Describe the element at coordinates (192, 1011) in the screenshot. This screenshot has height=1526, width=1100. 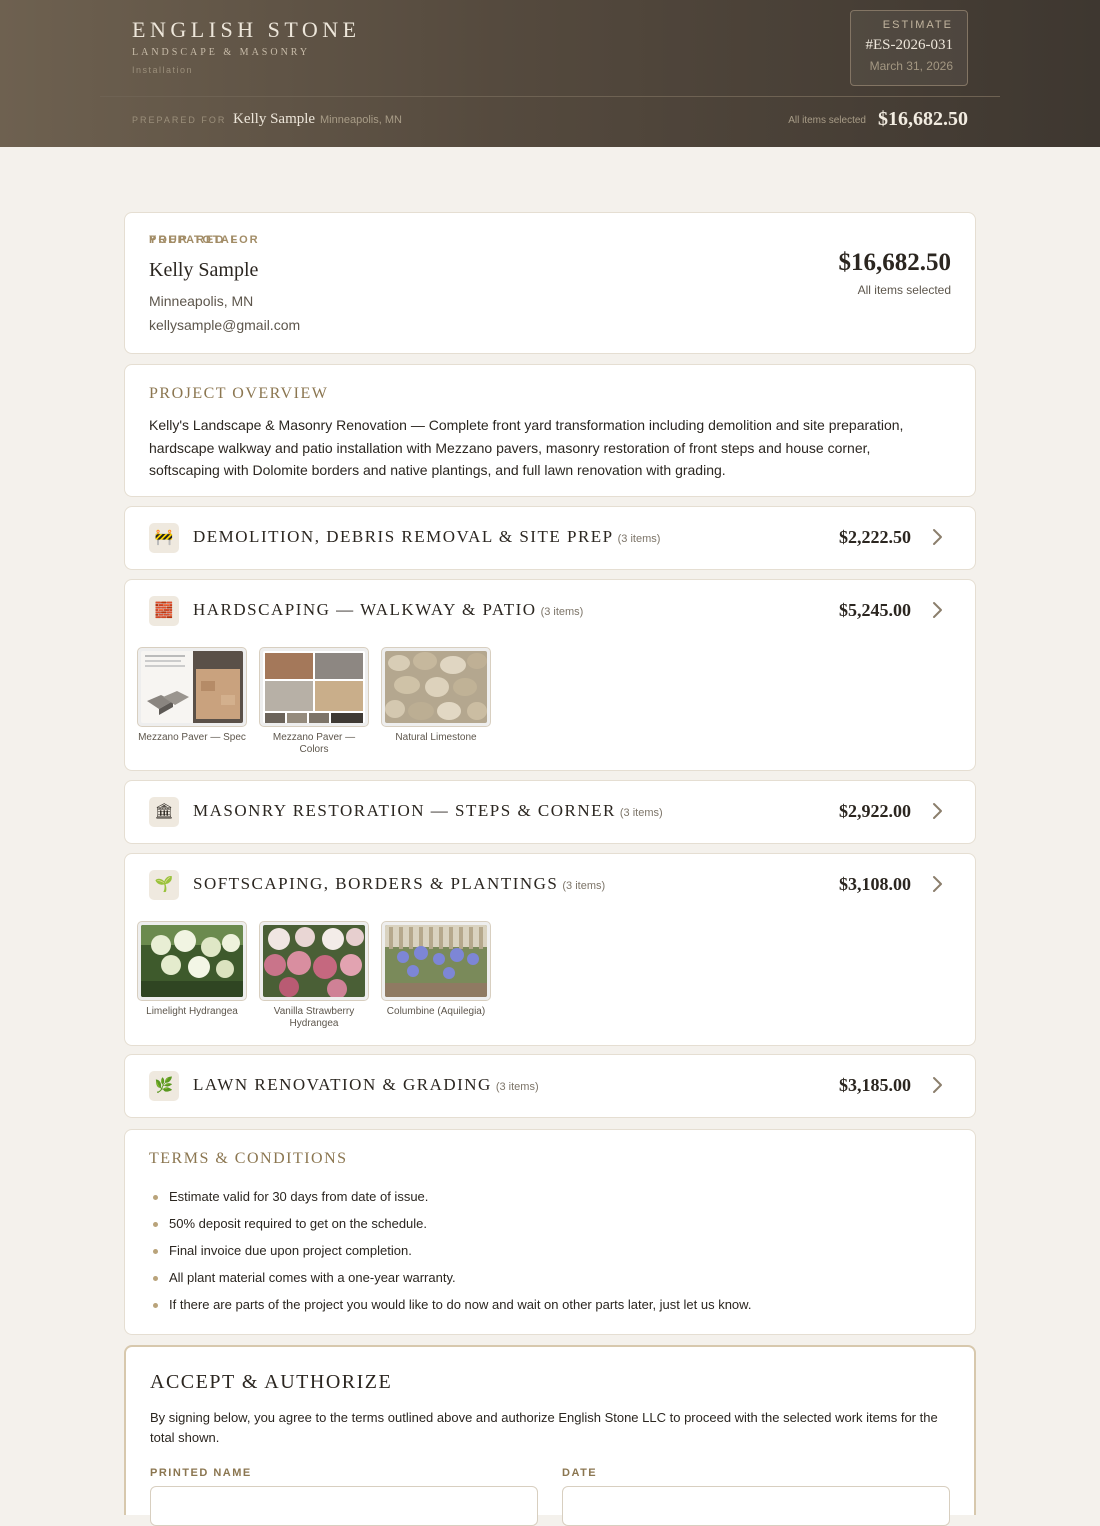
I see `image-caption: Limelight Hydrangea` at that location.